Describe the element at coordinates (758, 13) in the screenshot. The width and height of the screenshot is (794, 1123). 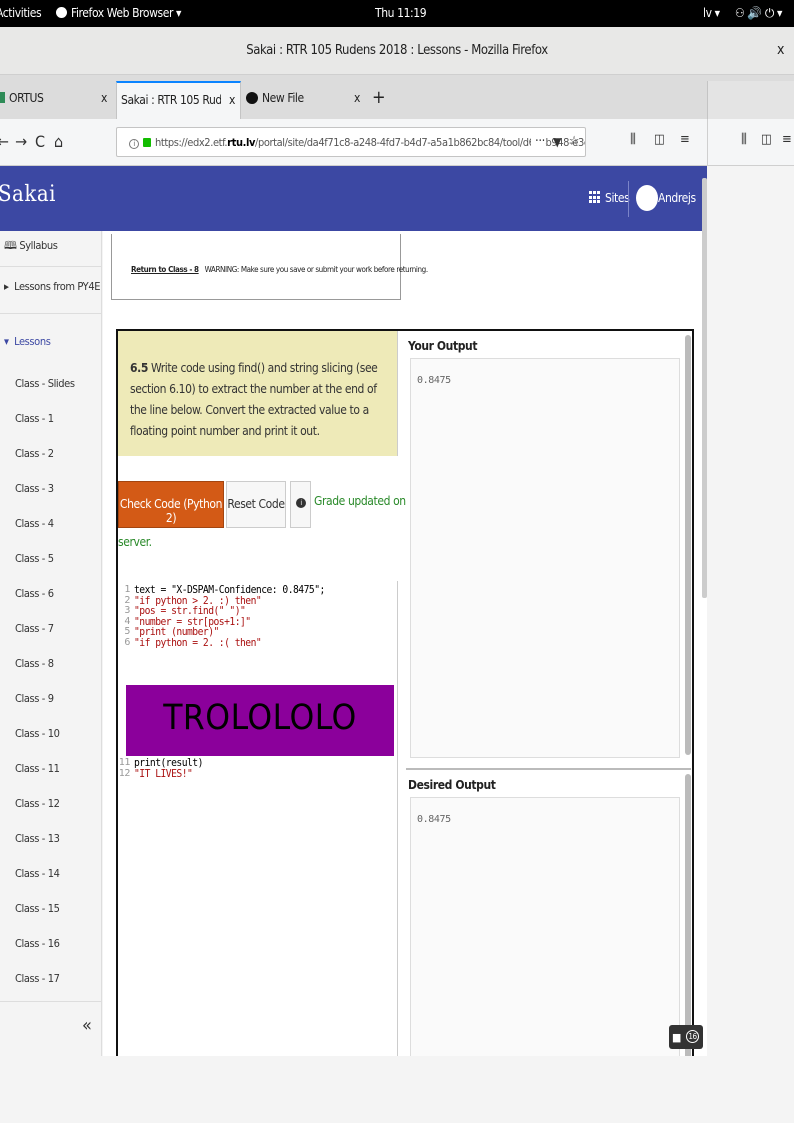
I see `system-tray: ⚇ 🔊 ⏻ ▾` at that location.